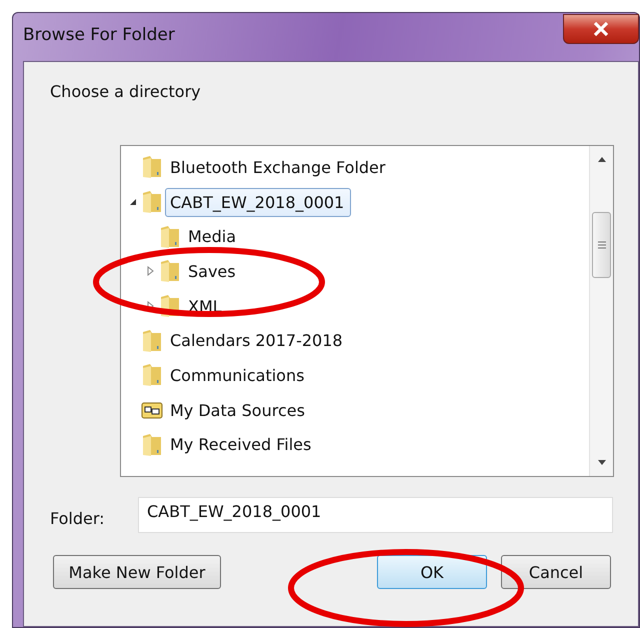 Image resolution: width=640 pixels, height=628 pixels. Describe the element at coordinates (213, 271) in the screenshot. I see `tree-item: Saves` at that location.